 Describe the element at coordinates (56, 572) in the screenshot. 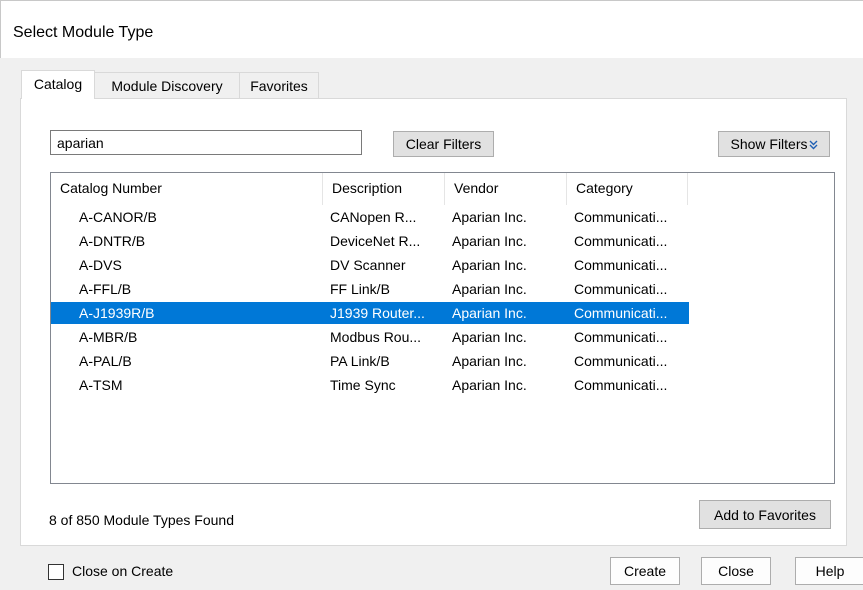

I see `close-on-create-checkbox` at that location.